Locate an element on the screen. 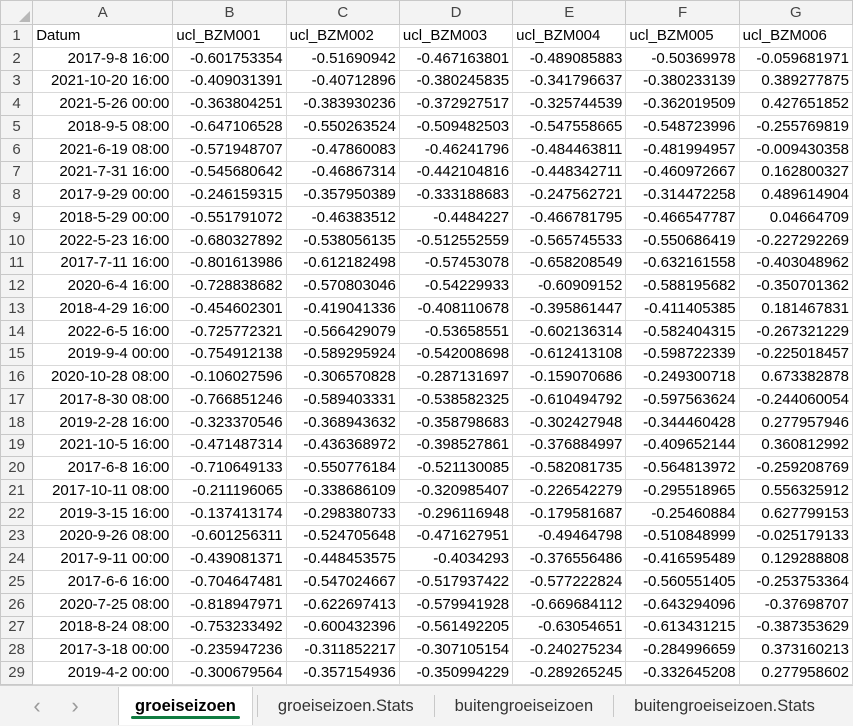 The height and width of the screenshot is (726, 853). cell: -0.460972667 is located at coordinates (682, 172).